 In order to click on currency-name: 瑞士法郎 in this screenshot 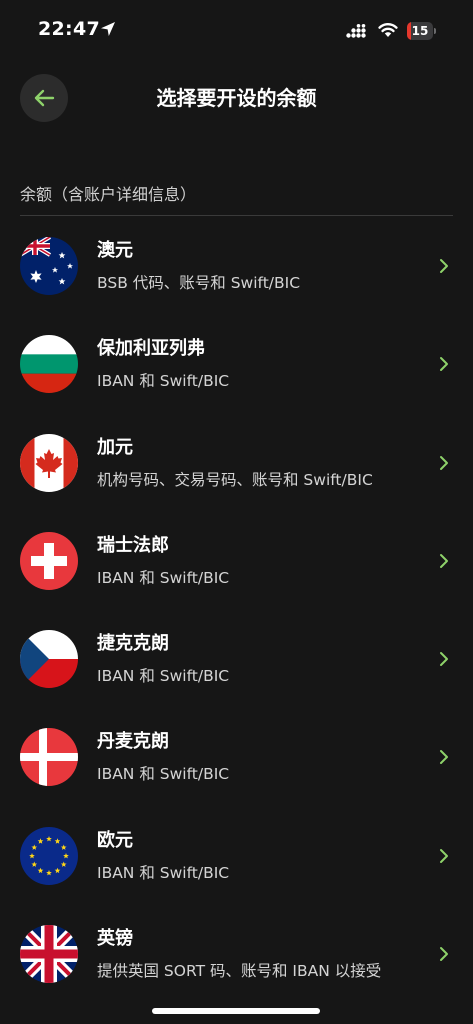, I will do `click(133, 545)`.